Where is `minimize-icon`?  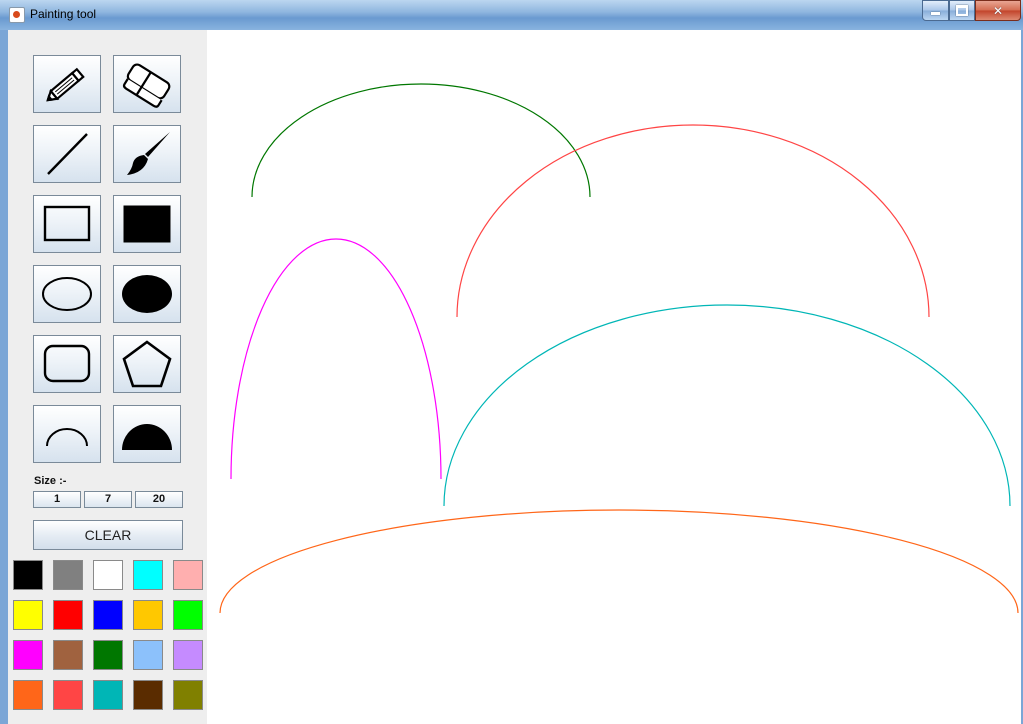
minimize-icon is located at coordinates (935, 13).